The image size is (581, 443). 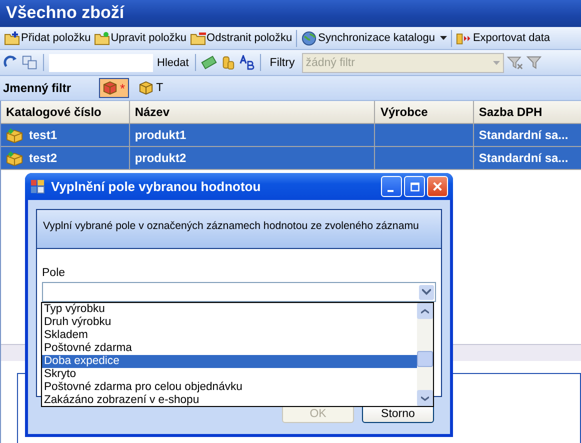 What do you see at coordinates (424, 112) in the screenshot?
I see `column-header: Výrobce` at bounding box center [424, 112].